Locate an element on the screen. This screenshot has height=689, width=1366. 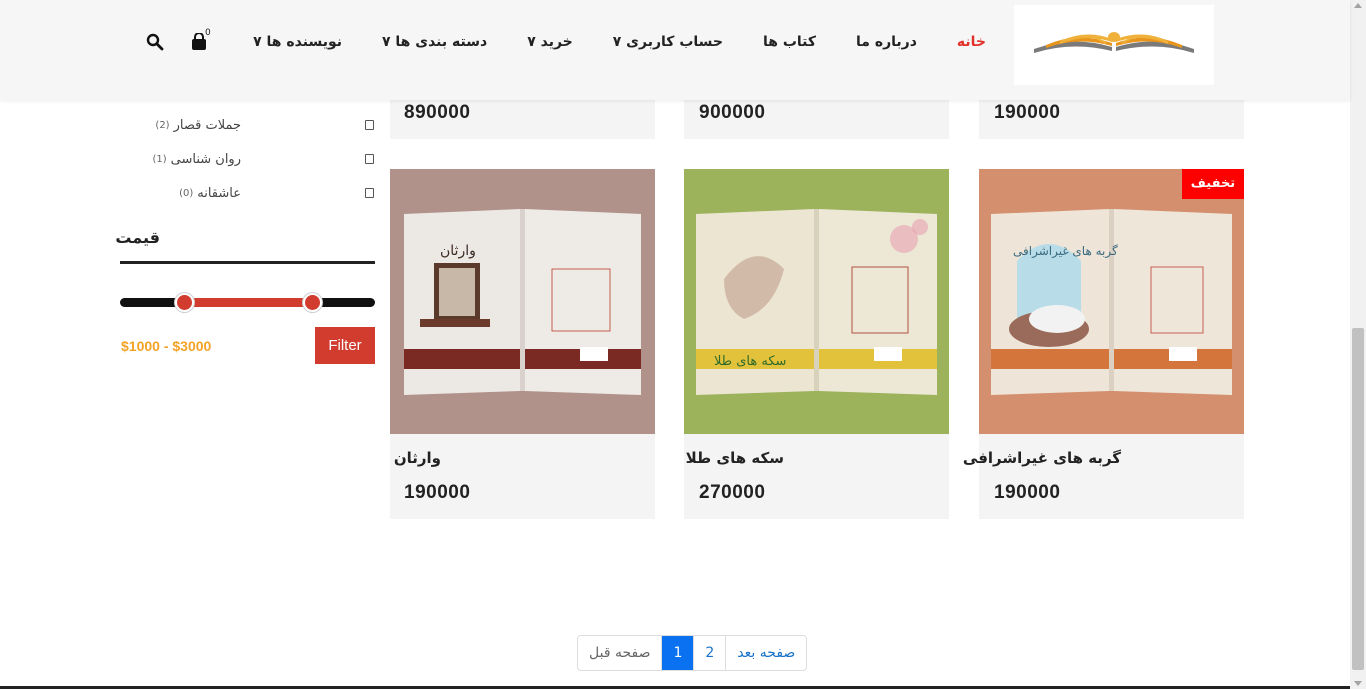
filter-button: Filter is located at coordinates (345, 345).